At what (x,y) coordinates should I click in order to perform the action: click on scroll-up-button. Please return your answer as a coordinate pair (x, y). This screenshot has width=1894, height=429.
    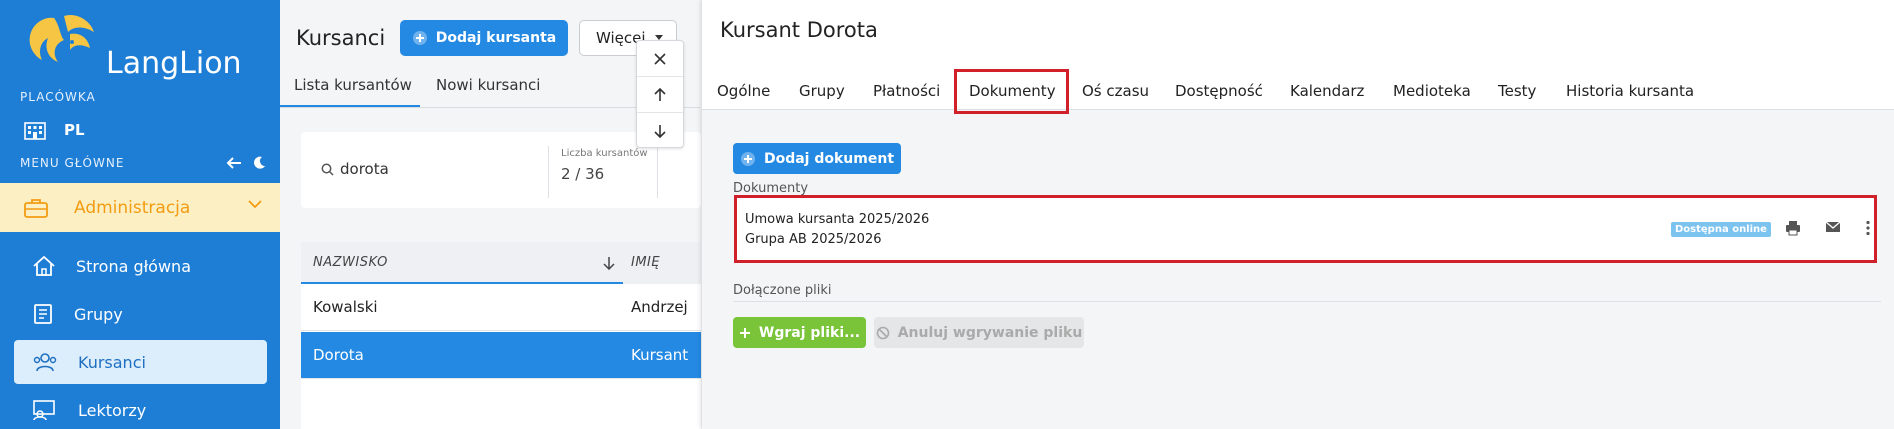
    Looking at the image, I should click on (660, 95).